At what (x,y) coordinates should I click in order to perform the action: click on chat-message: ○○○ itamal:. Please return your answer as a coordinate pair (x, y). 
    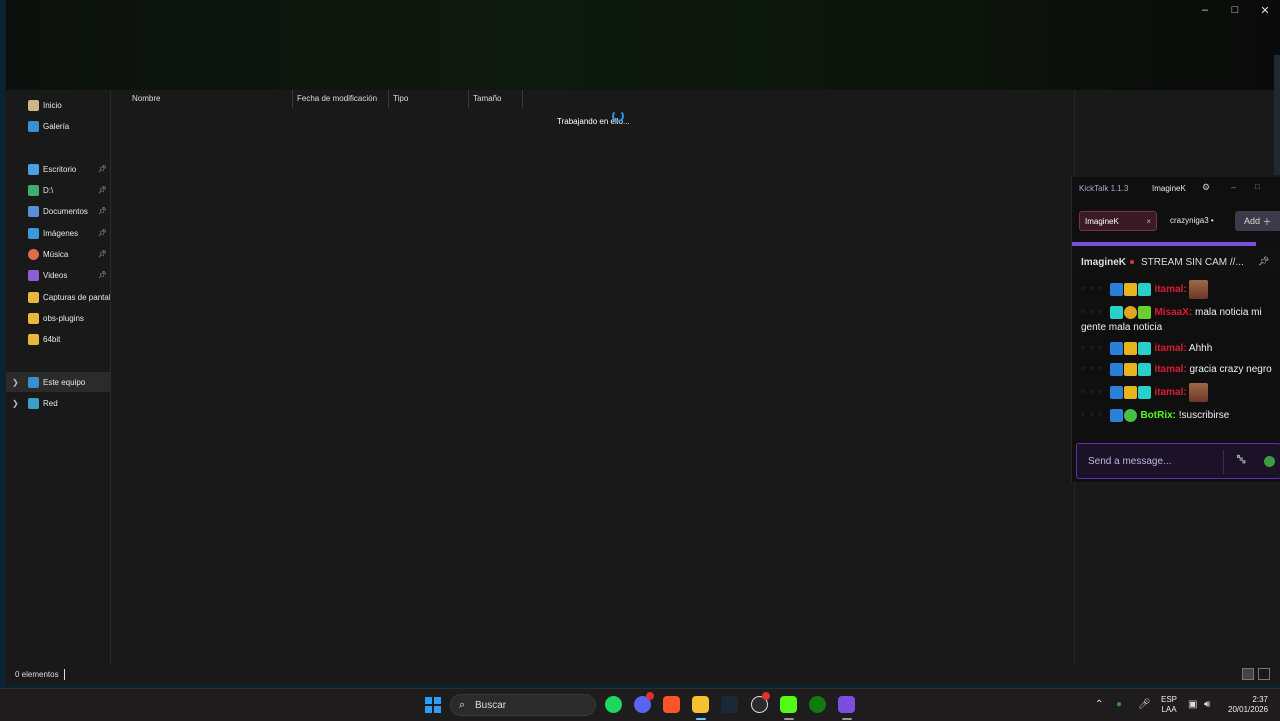
    Looking at the image, I should click on (1176, 289).